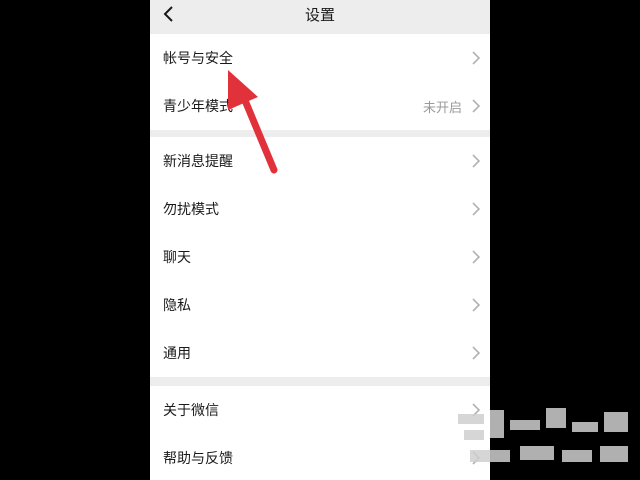 The height and width of the screenshot is (480, 640). I want to click on settings-item-help-feedback: 帮助与反馈, so click(320, 457).